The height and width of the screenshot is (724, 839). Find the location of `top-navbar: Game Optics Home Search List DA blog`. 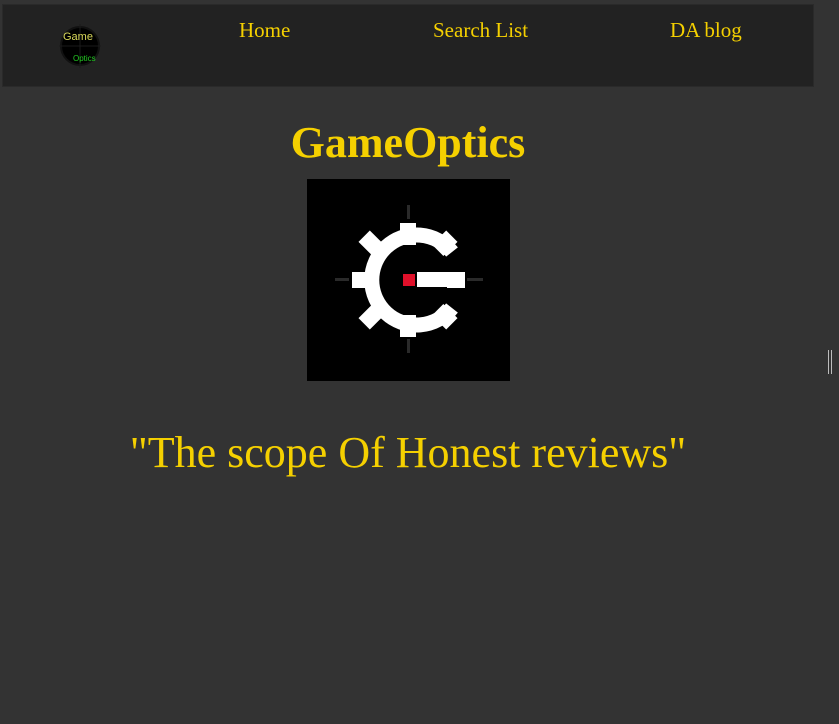

top-navbar: Game Optics Home Search List DA blog is located at coordinates (408, 45).